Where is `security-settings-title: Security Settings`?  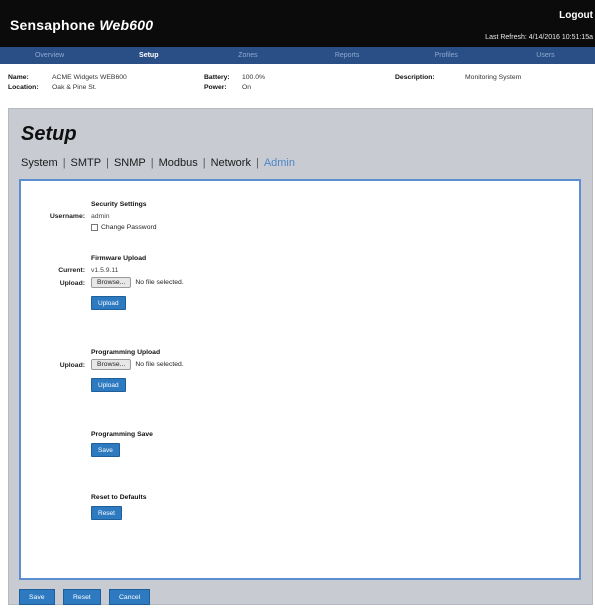
security-settings-title: Security Settings is located at coordinates (119, 204).